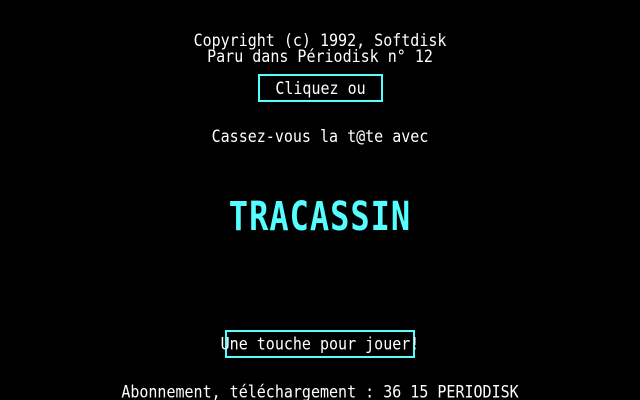 Image resolution: width=640 pixels, height=400 pixels. I want to click on play-button-label: Une touche pour jouer!, so click(320, 344).